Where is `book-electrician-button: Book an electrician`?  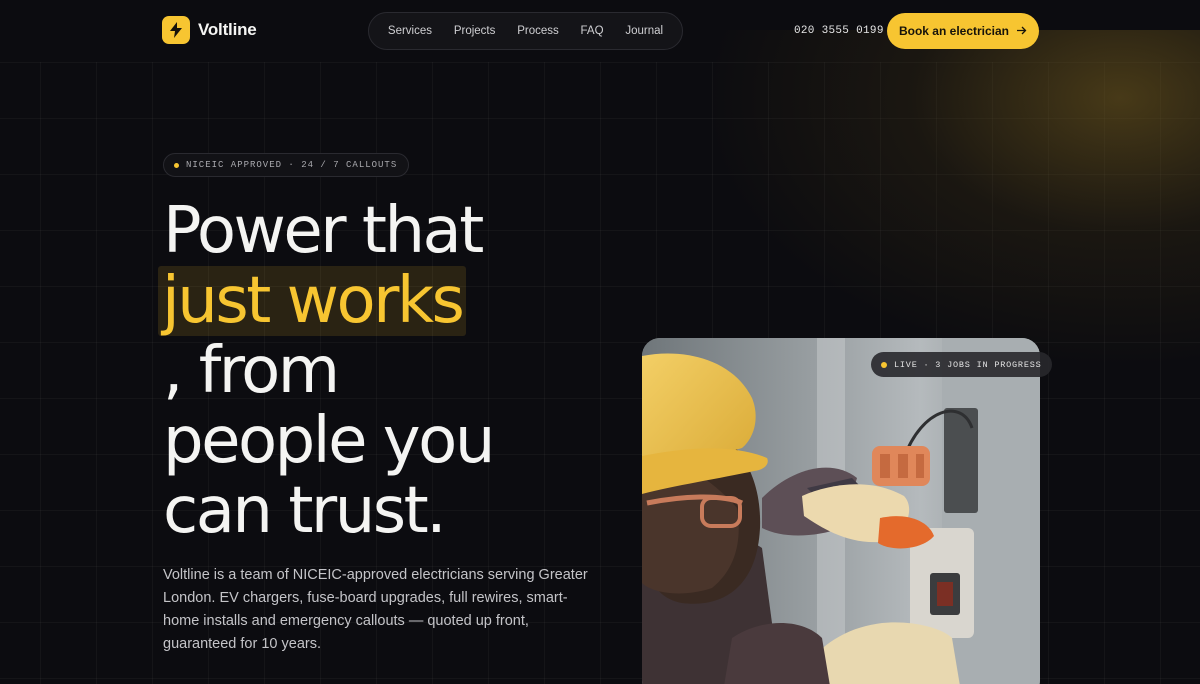 book-electrician-button: Book an electrician is located at coordinates (963, 31).